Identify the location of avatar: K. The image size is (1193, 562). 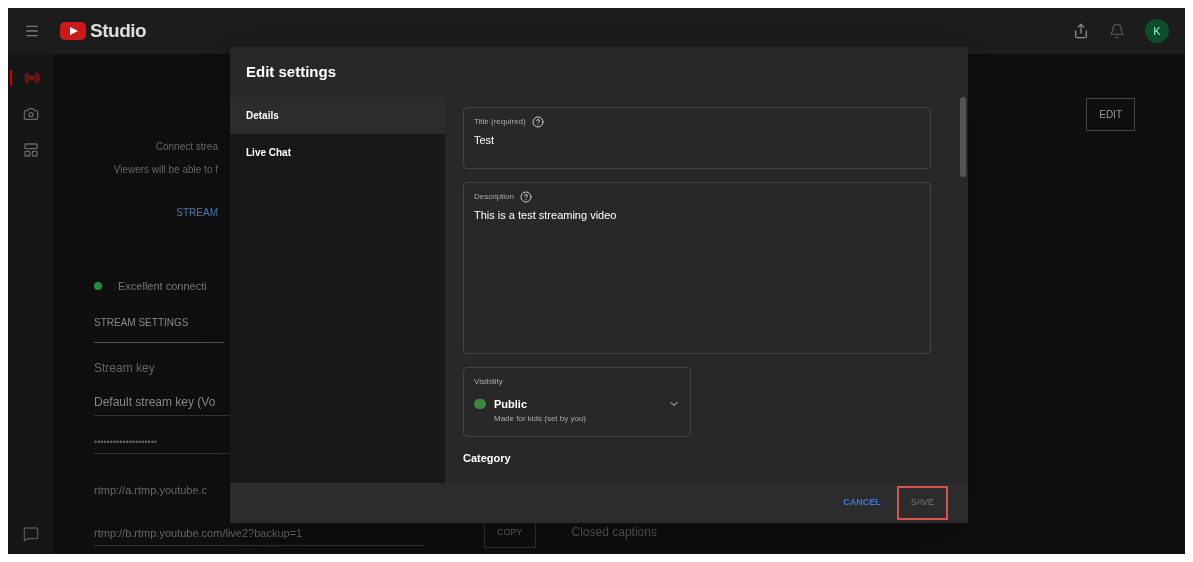
(1157, 31).